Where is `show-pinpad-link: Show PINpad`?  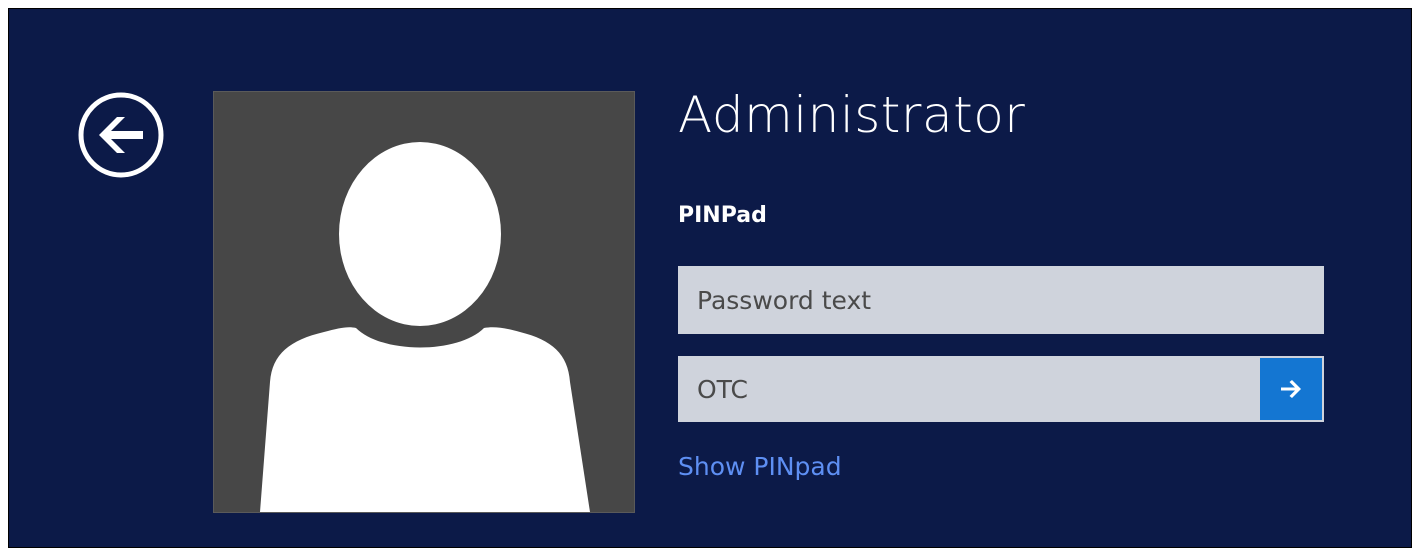
show-pinpad-link: Show PINpad is located at coordinates (760, 467).